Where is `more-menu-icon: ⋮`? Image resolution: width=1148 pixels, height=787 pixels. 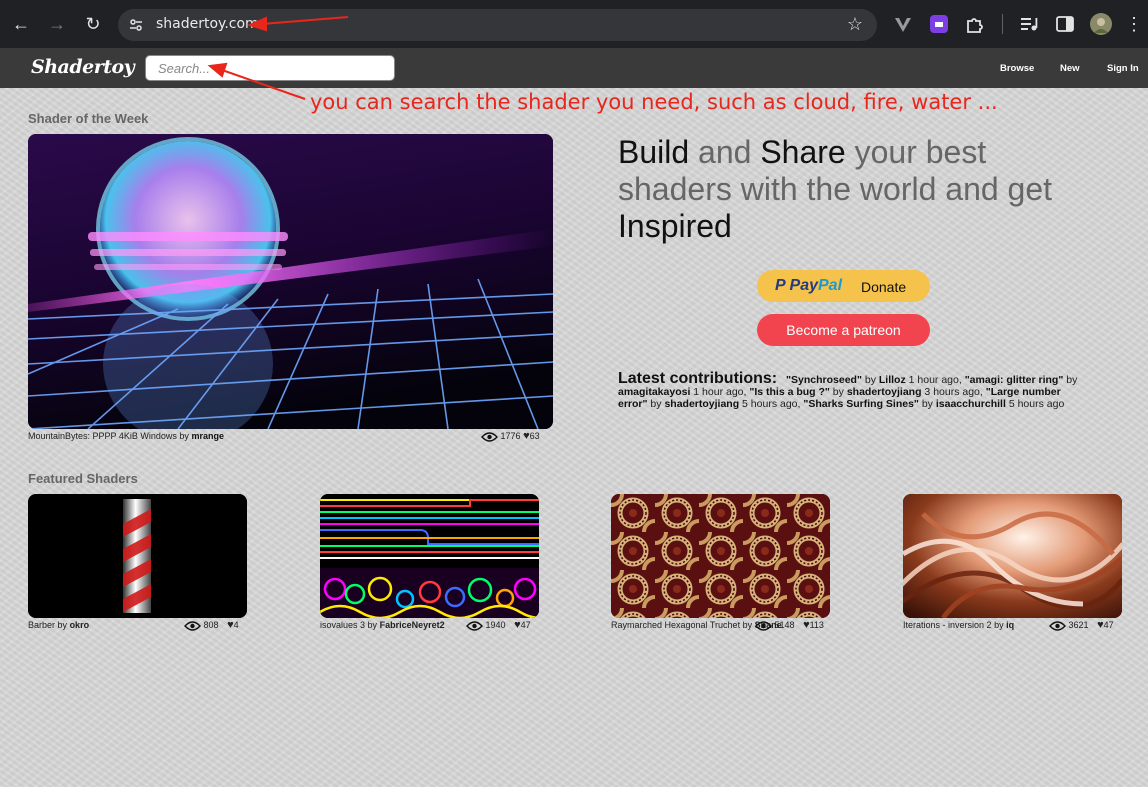
more-menu-icon: ⋮ is located at coordinates (1134, 24).